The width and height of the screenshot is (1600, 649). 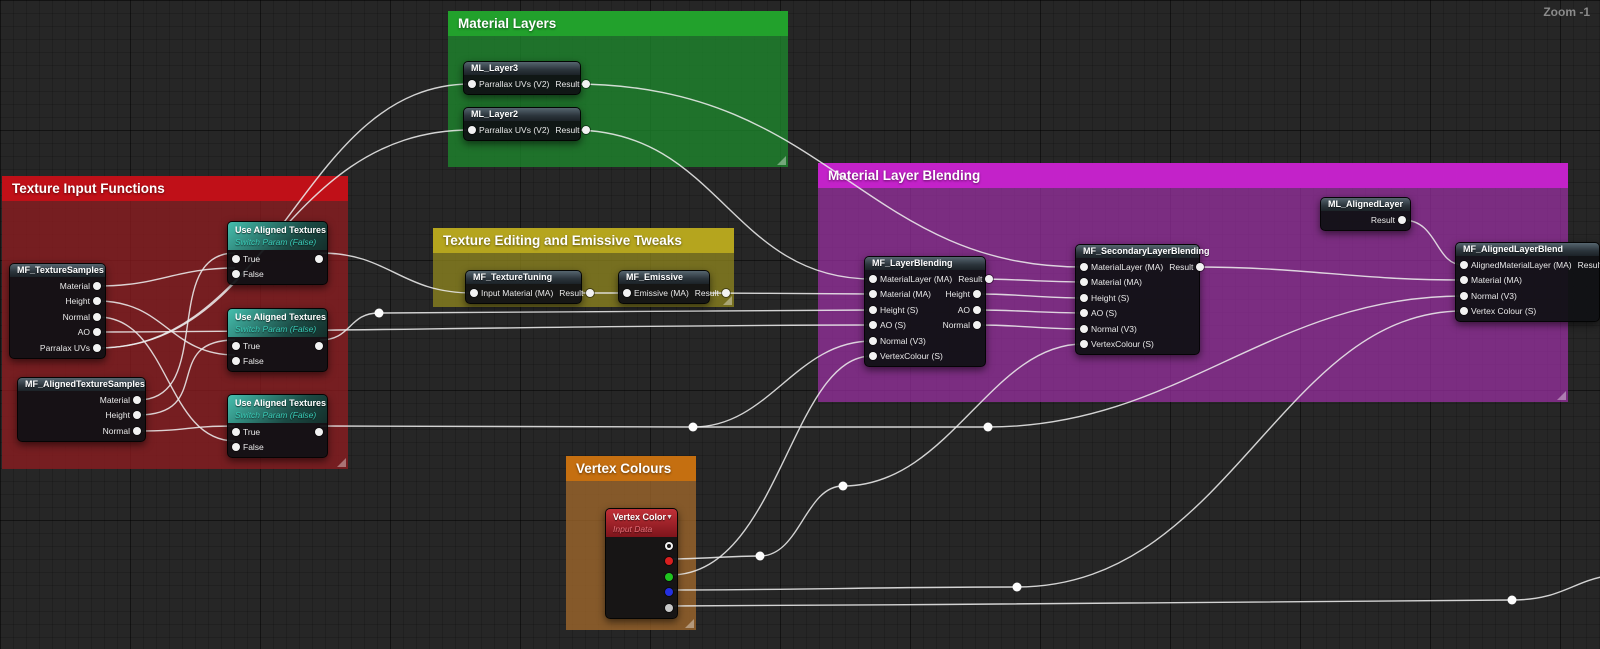 I want to click on vertex-color-output-pin, so click(x=669, y=545).